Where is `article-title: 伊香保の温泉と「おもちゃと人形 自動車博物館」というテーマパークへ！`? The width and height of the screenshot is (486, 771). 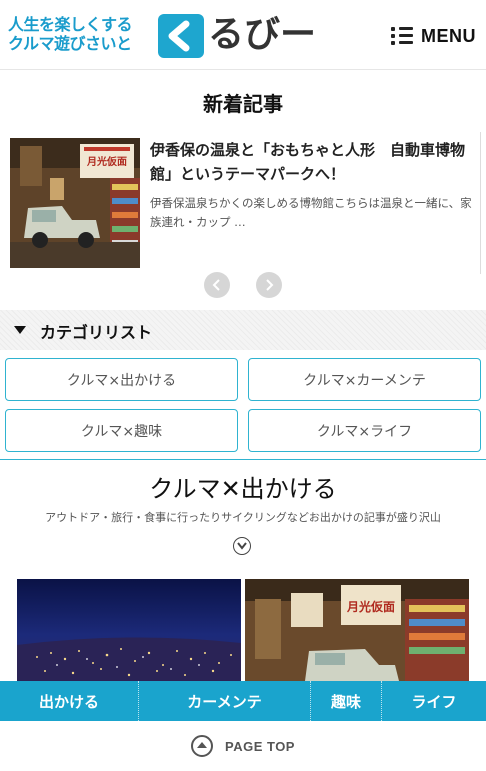 article-title: 伊香保の温泉と「おもちゃと人形 自動車博物館」というテーマパークへ！ is located at coordinates (313, 162).